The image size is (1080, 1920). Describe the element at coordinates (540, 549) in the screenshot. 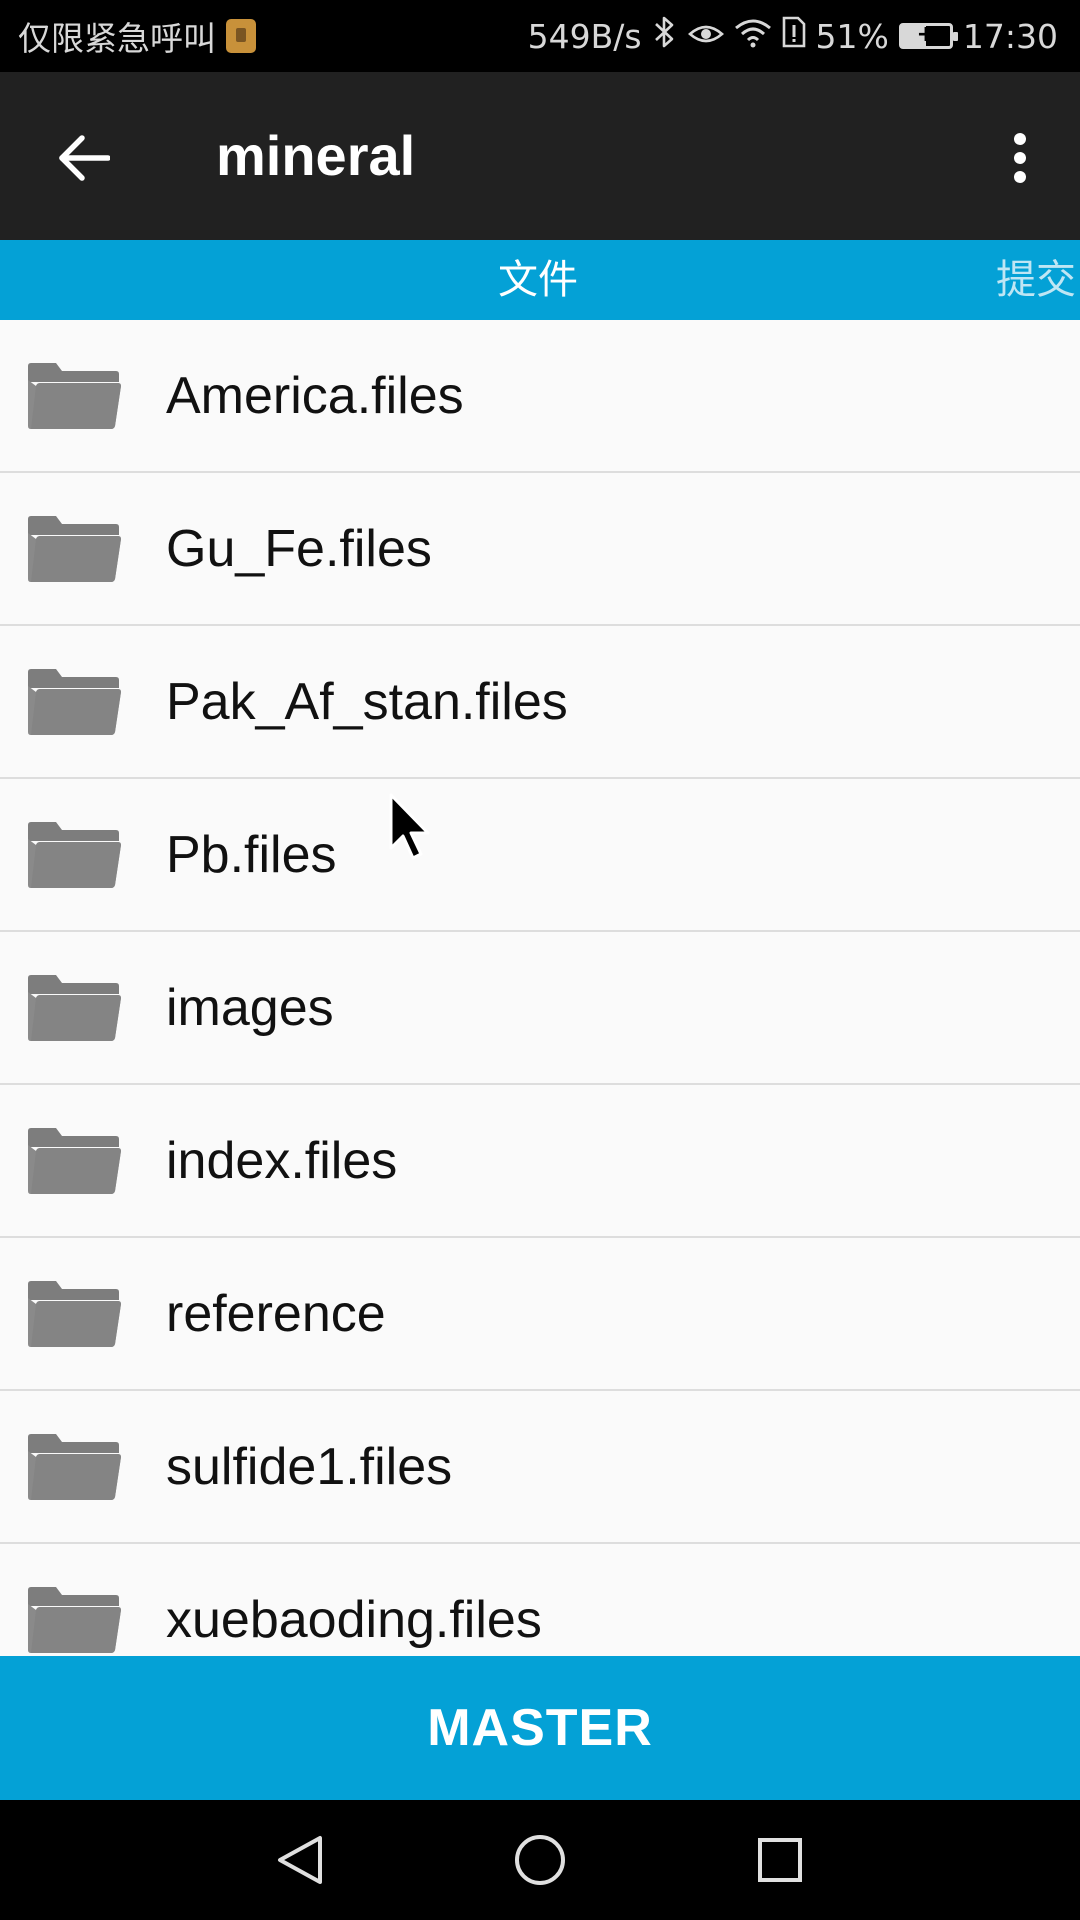

I see `file-row: Gu_Fe.files` at that location.